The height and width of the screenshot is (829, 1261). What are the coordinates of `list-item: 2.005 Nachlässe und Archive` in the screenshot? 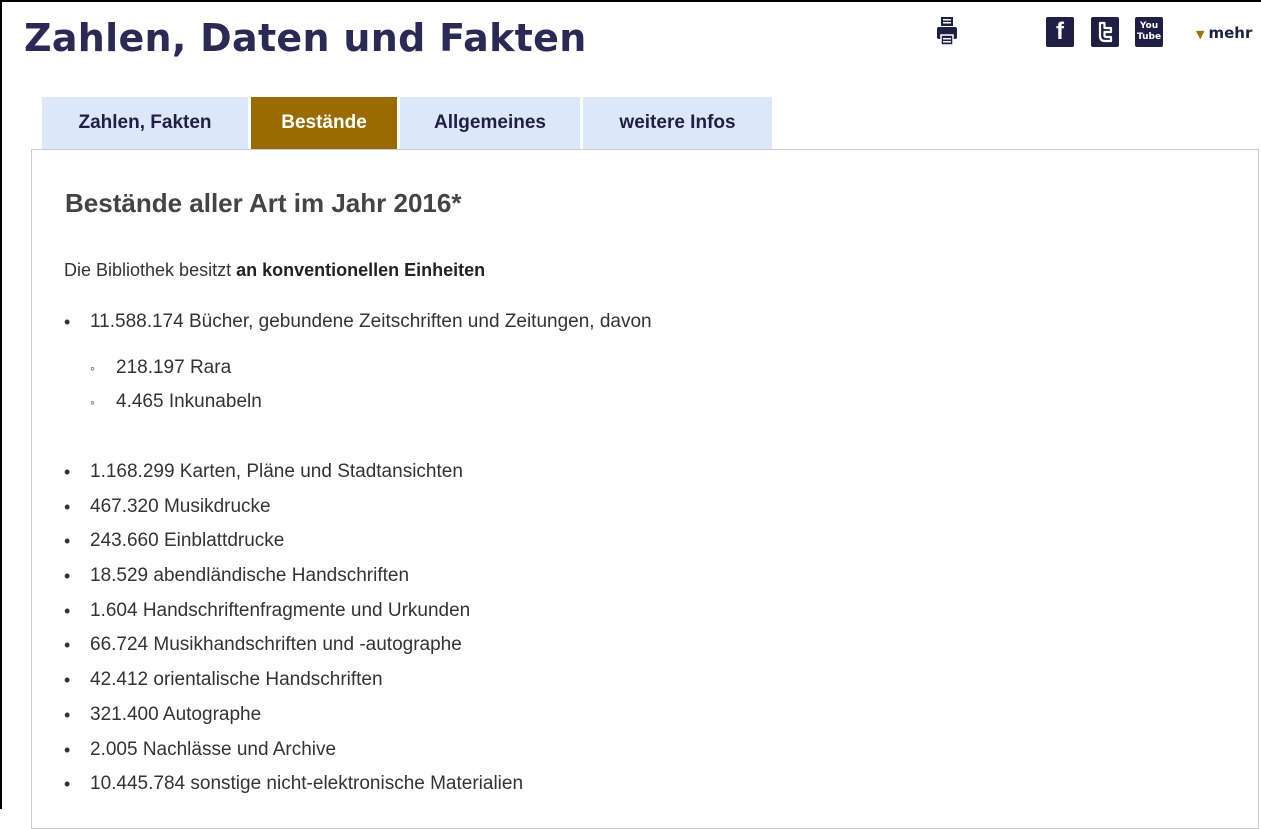 It's located at (293, 750).